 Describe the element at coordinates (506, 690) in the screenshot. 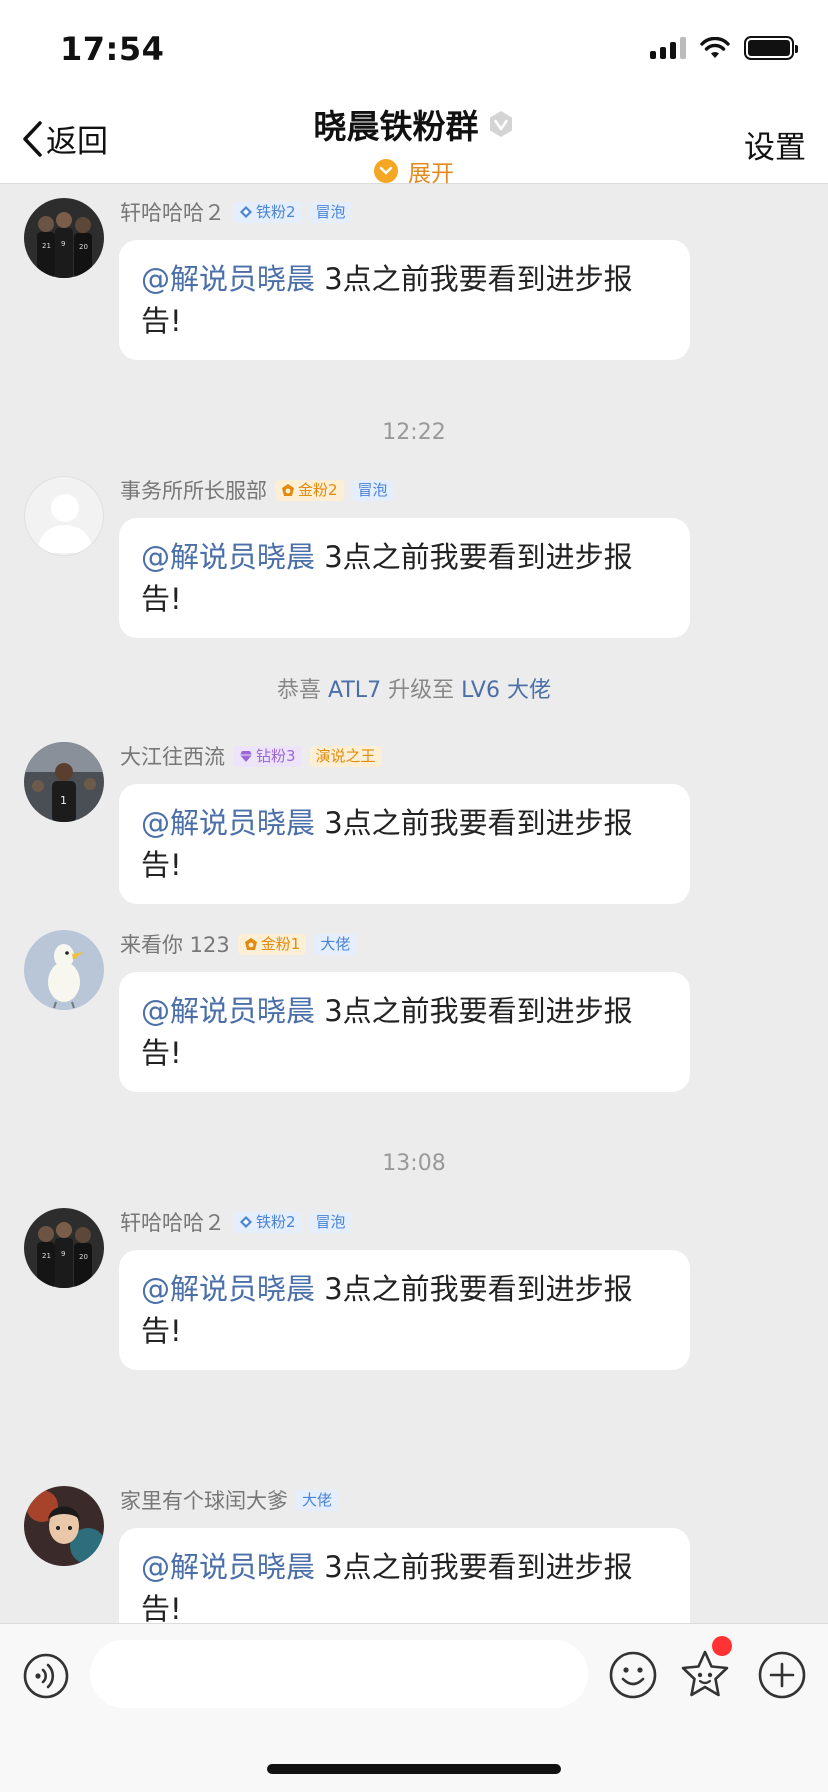

I see `system-notice-level: LV6 大佬` at that location.